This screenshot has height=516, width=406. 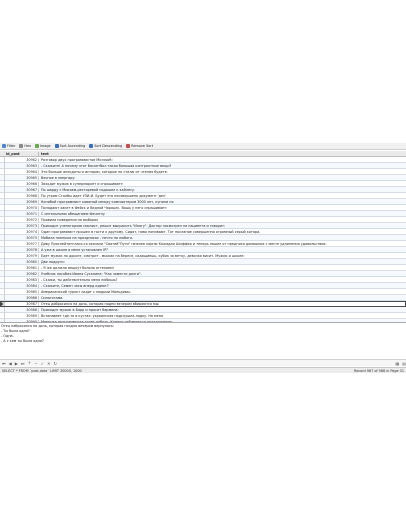 I want to click on add-record-icon: ＋, so click(x=29, y=363).